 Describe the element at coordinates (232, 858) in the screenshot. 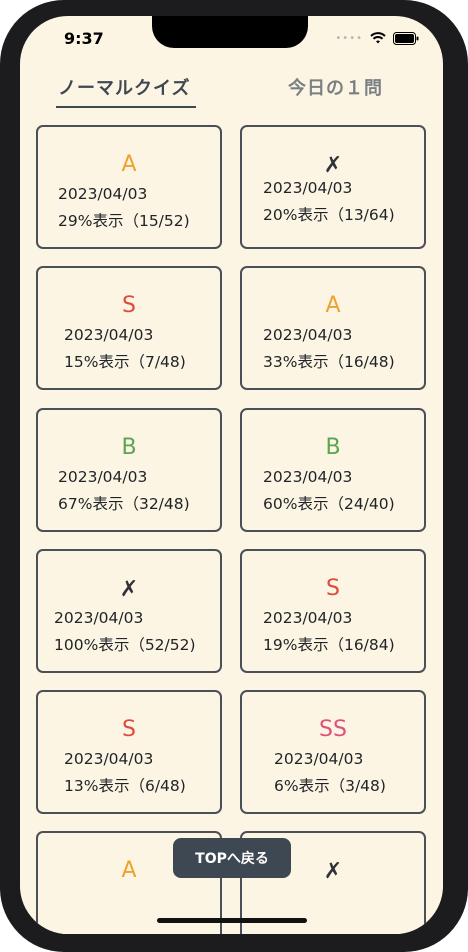

I see `back-to-top-button: TOPへ戻る` at that location.